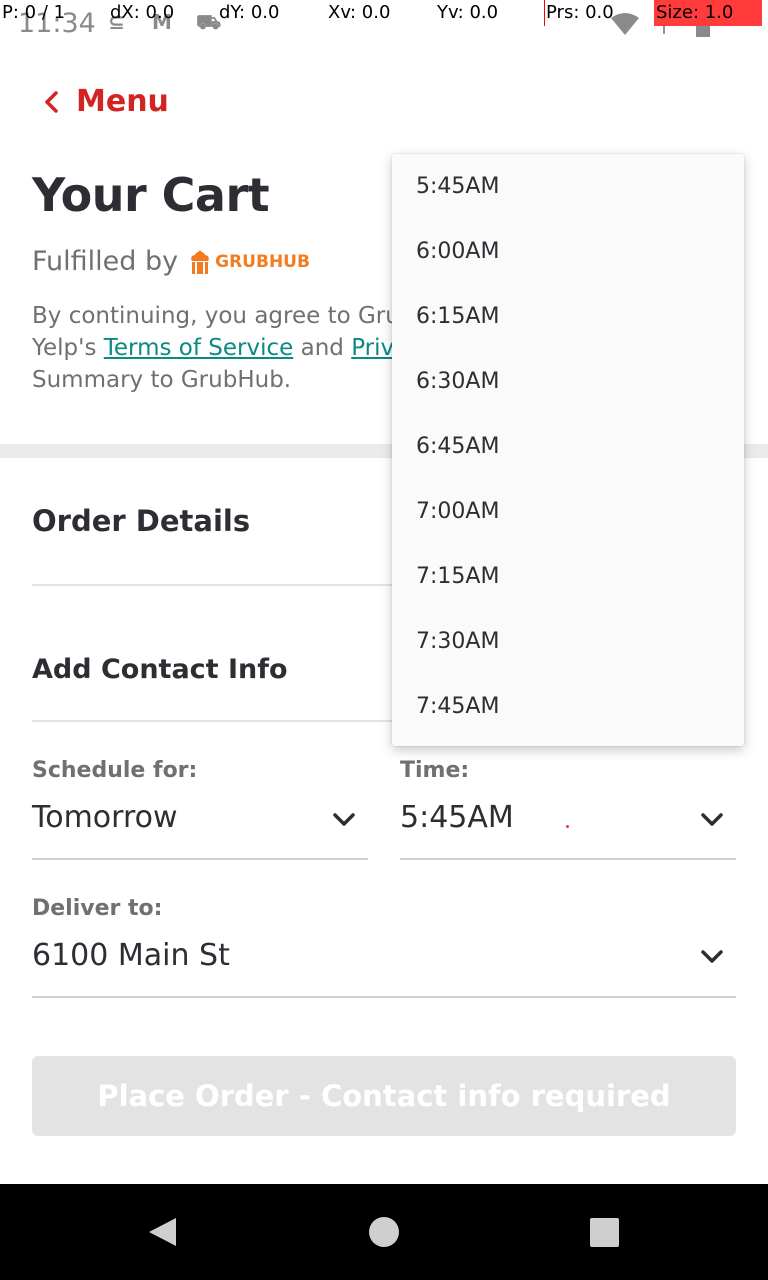 The image size is (768, 1280). I want to click on schedule-value: Tomorrow, so click(105, 817).